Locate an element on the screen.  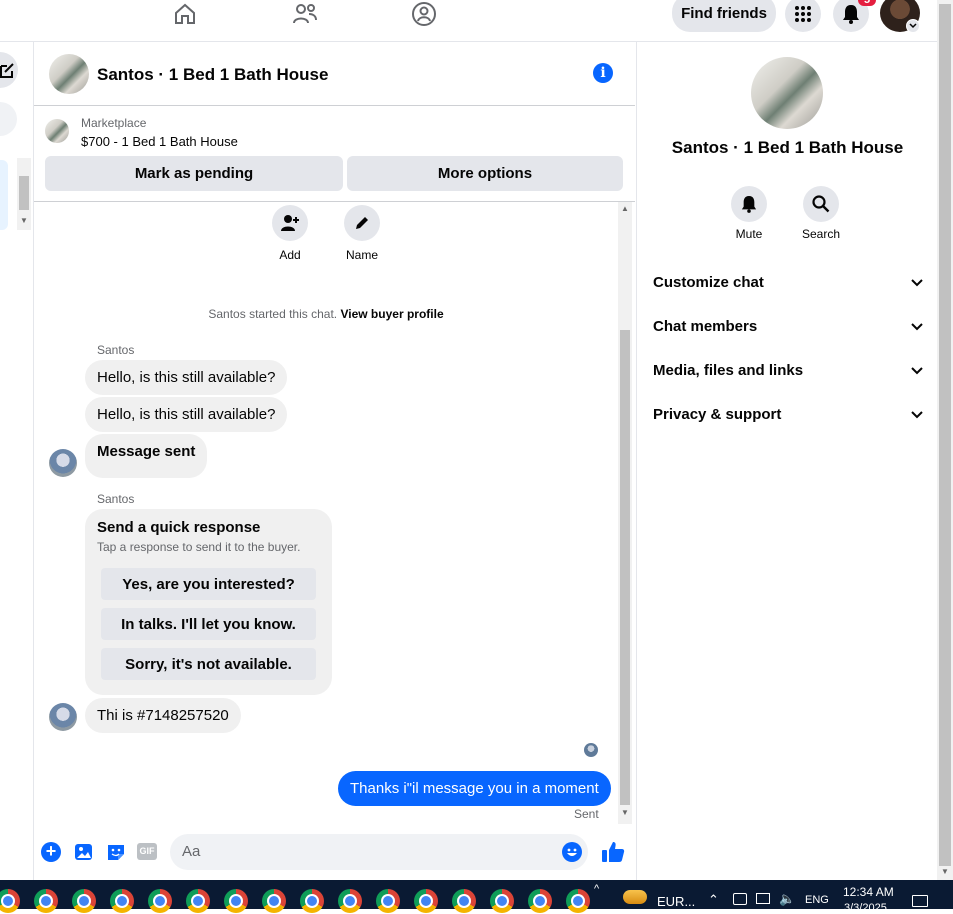
show-hidden-apps-icon: ^ is located at coordinates (596, 889).